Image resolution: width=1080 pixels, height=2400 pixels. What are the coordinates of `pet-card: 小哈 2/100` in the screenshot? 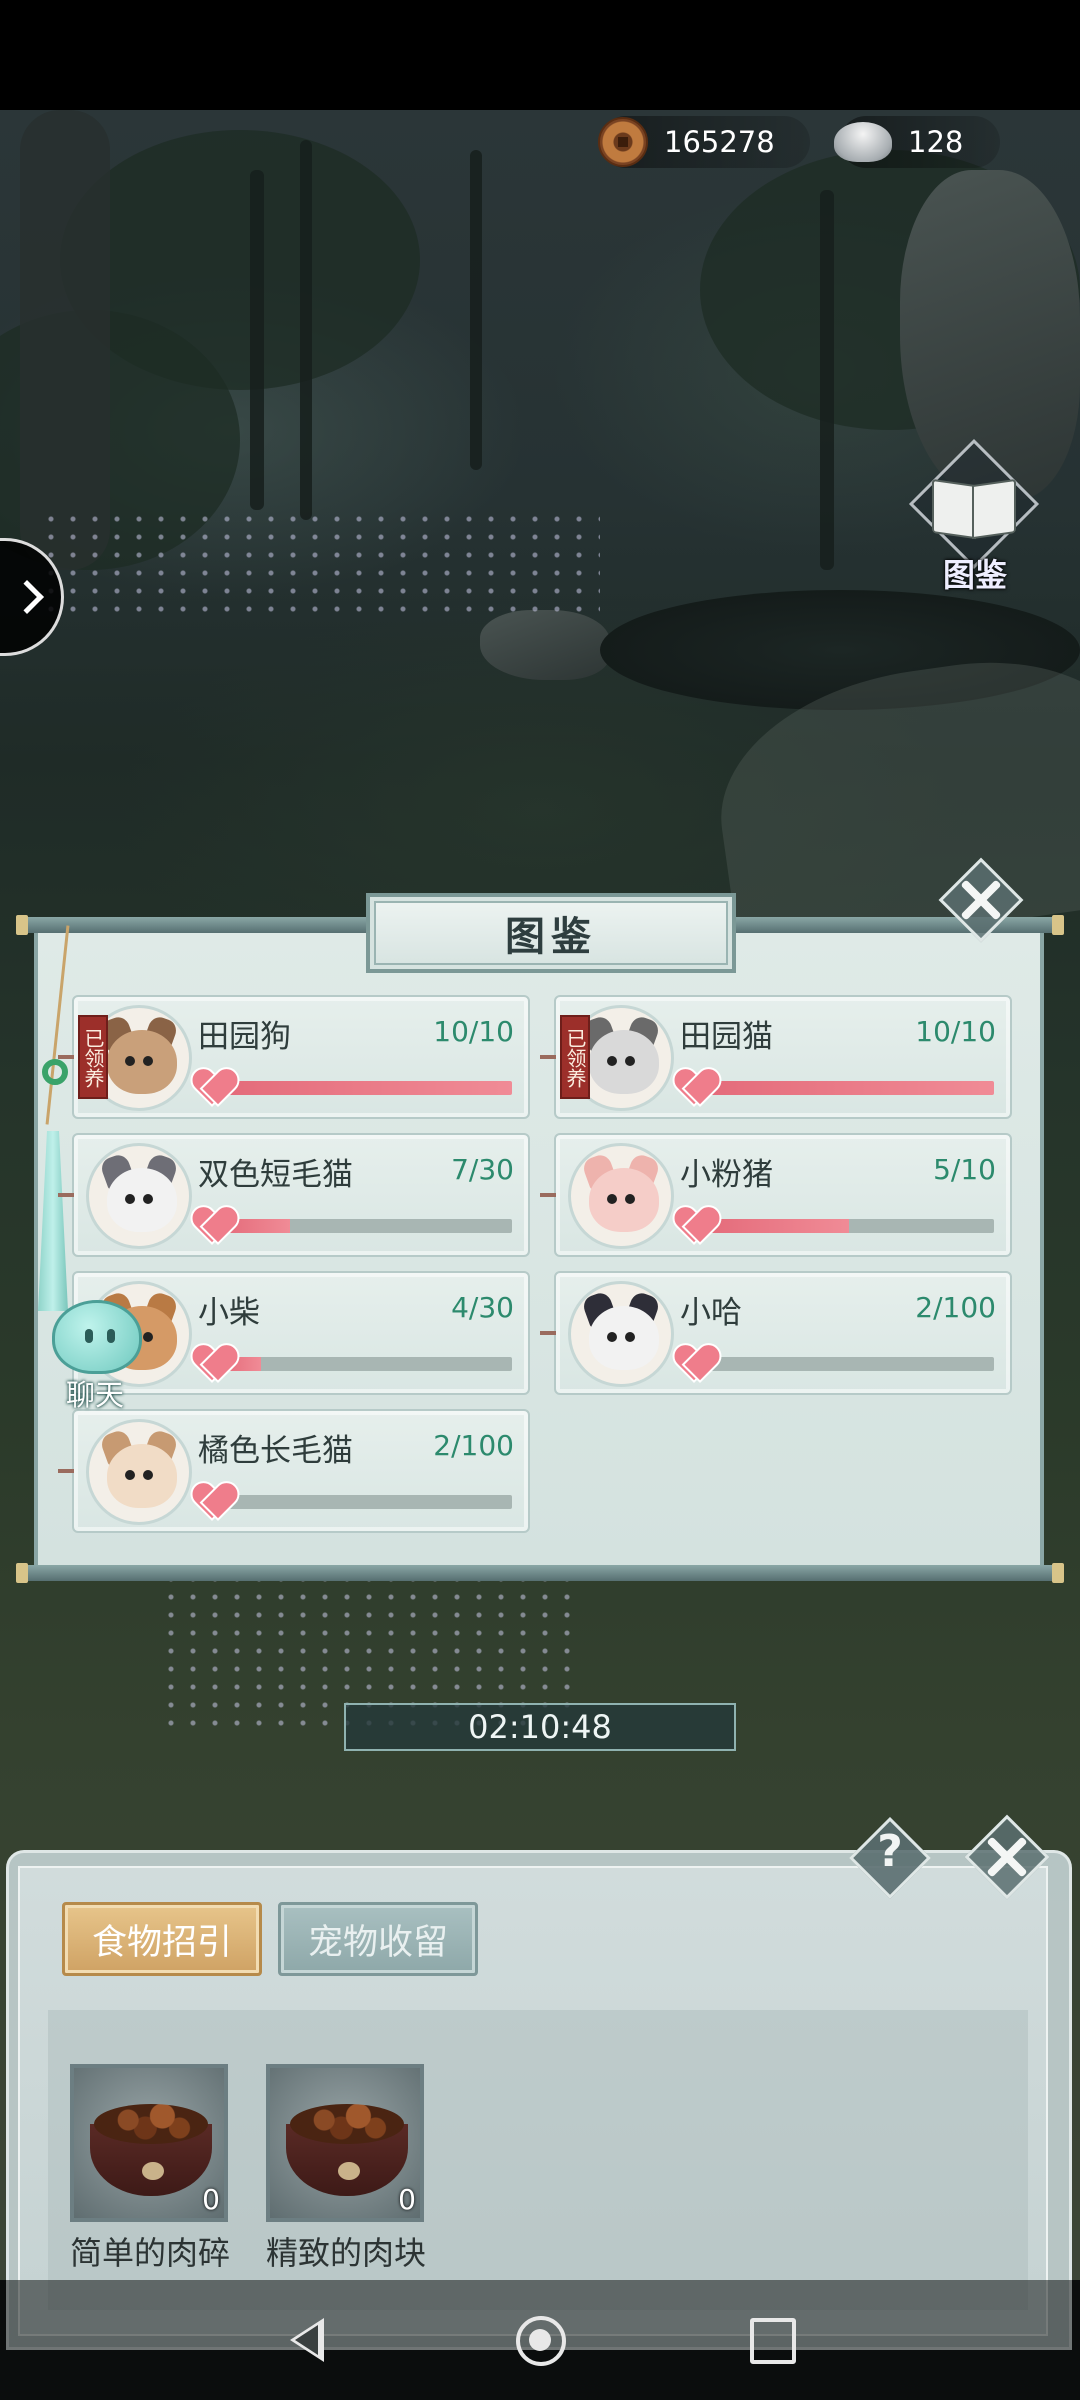 It's located at (776, 1333).